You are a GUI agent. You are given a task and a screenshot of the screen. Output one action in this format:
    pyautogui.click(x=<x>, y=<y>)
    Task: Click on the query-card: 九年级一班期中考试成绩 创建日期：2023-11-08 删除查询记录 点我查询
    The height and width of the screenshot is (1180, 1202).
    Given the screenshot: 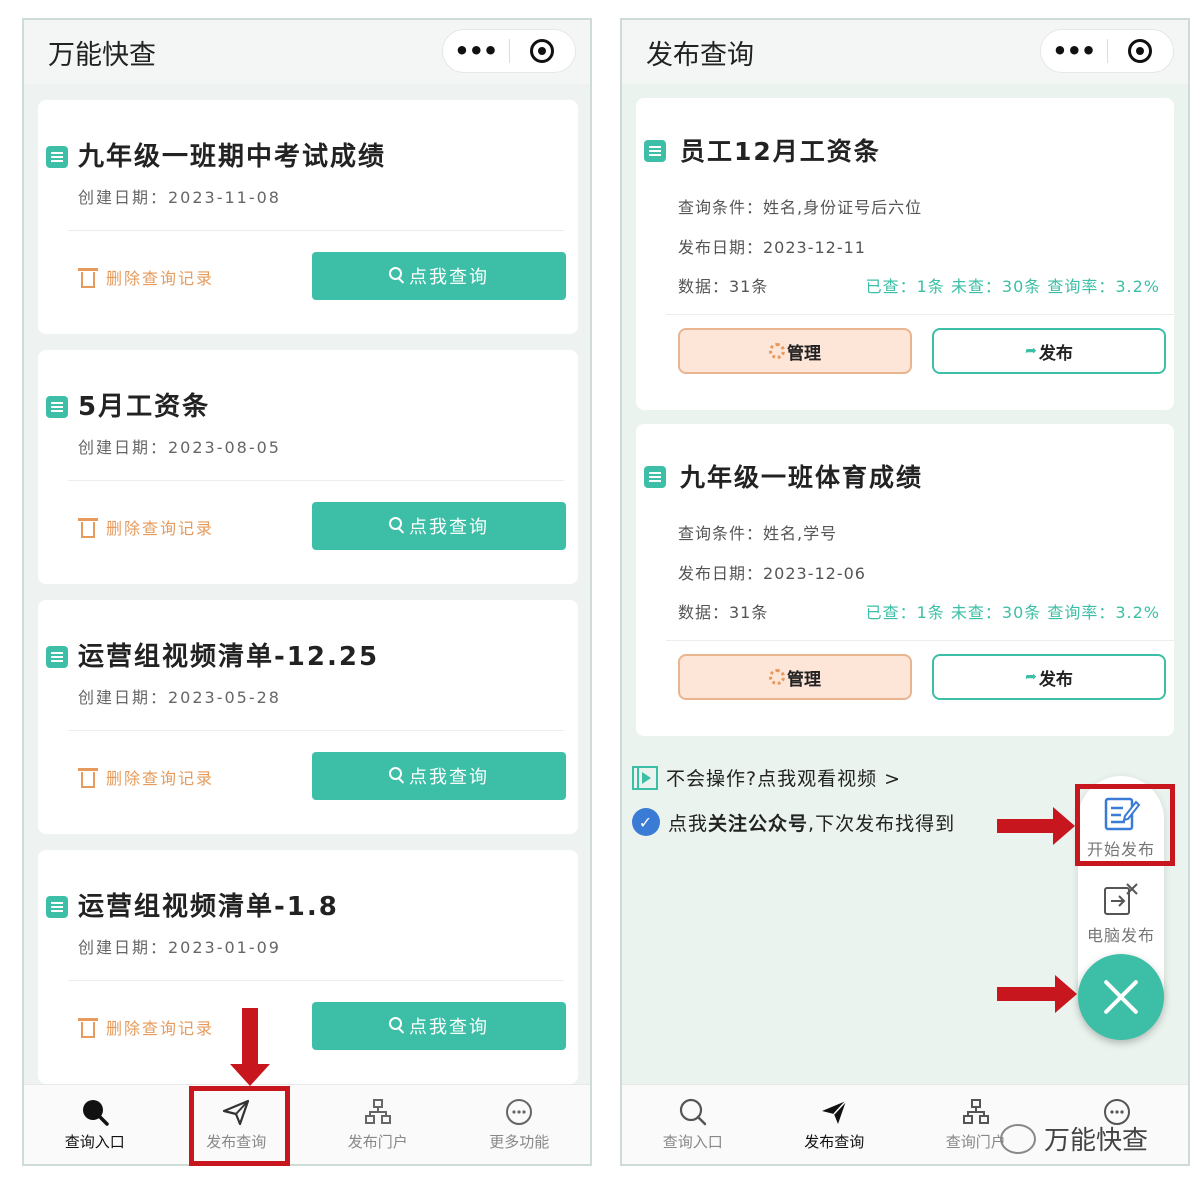 What is the action you would take?
    pyautogui.click(x=308, y=217)
    